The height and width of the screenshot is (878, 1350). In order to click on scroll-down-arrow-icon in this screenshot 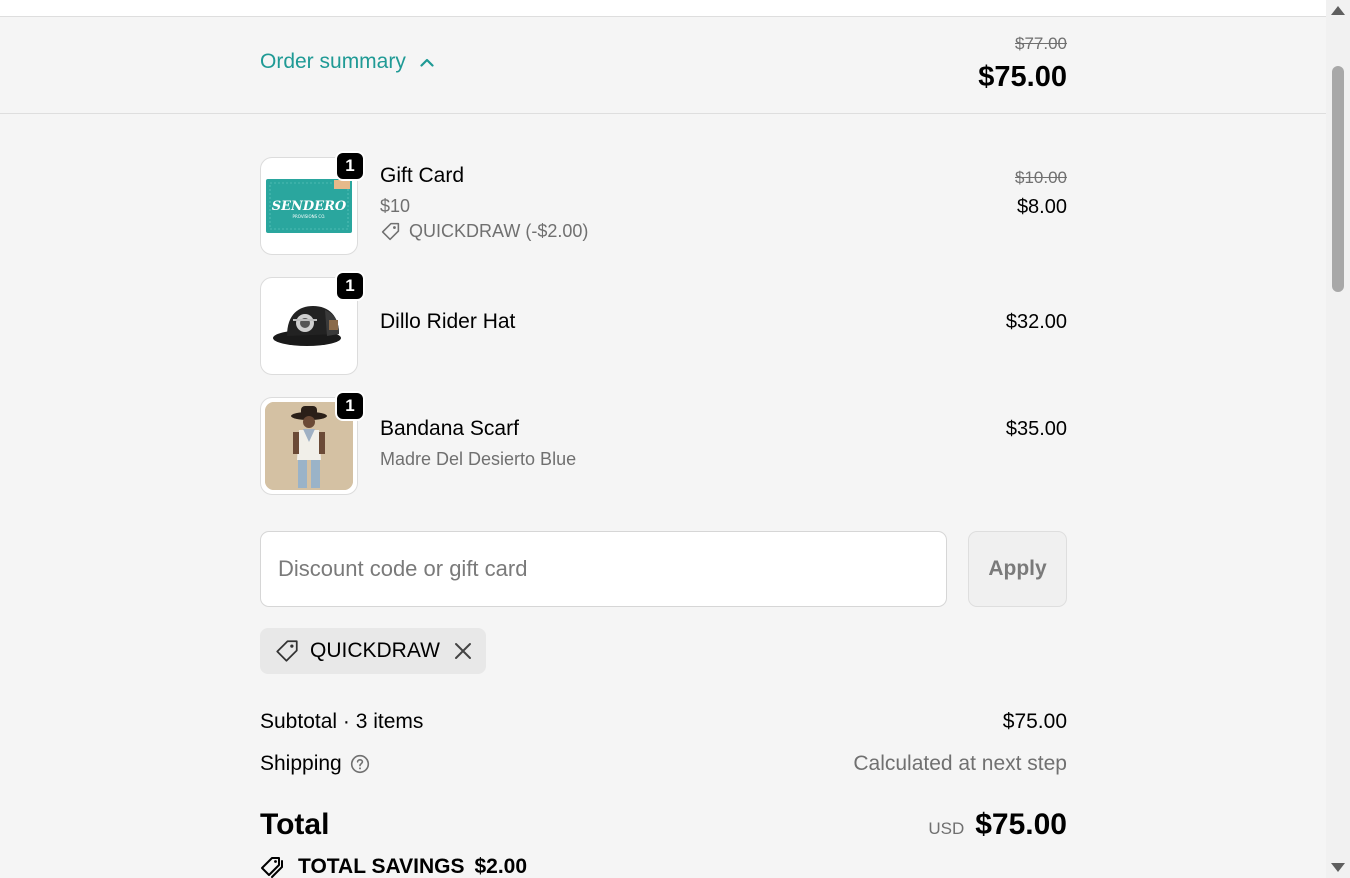, I will do `click(1338, 867)`.